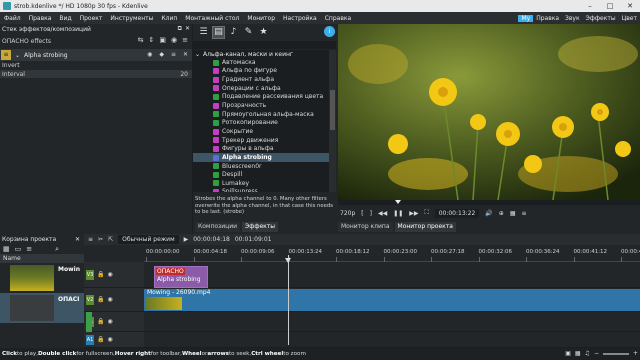 The image size is (640, 360). What do you see at coordinates (161, 54) in the screenshot?
I see `keyframe-icon: ◆` at bounding box center [161, 54].